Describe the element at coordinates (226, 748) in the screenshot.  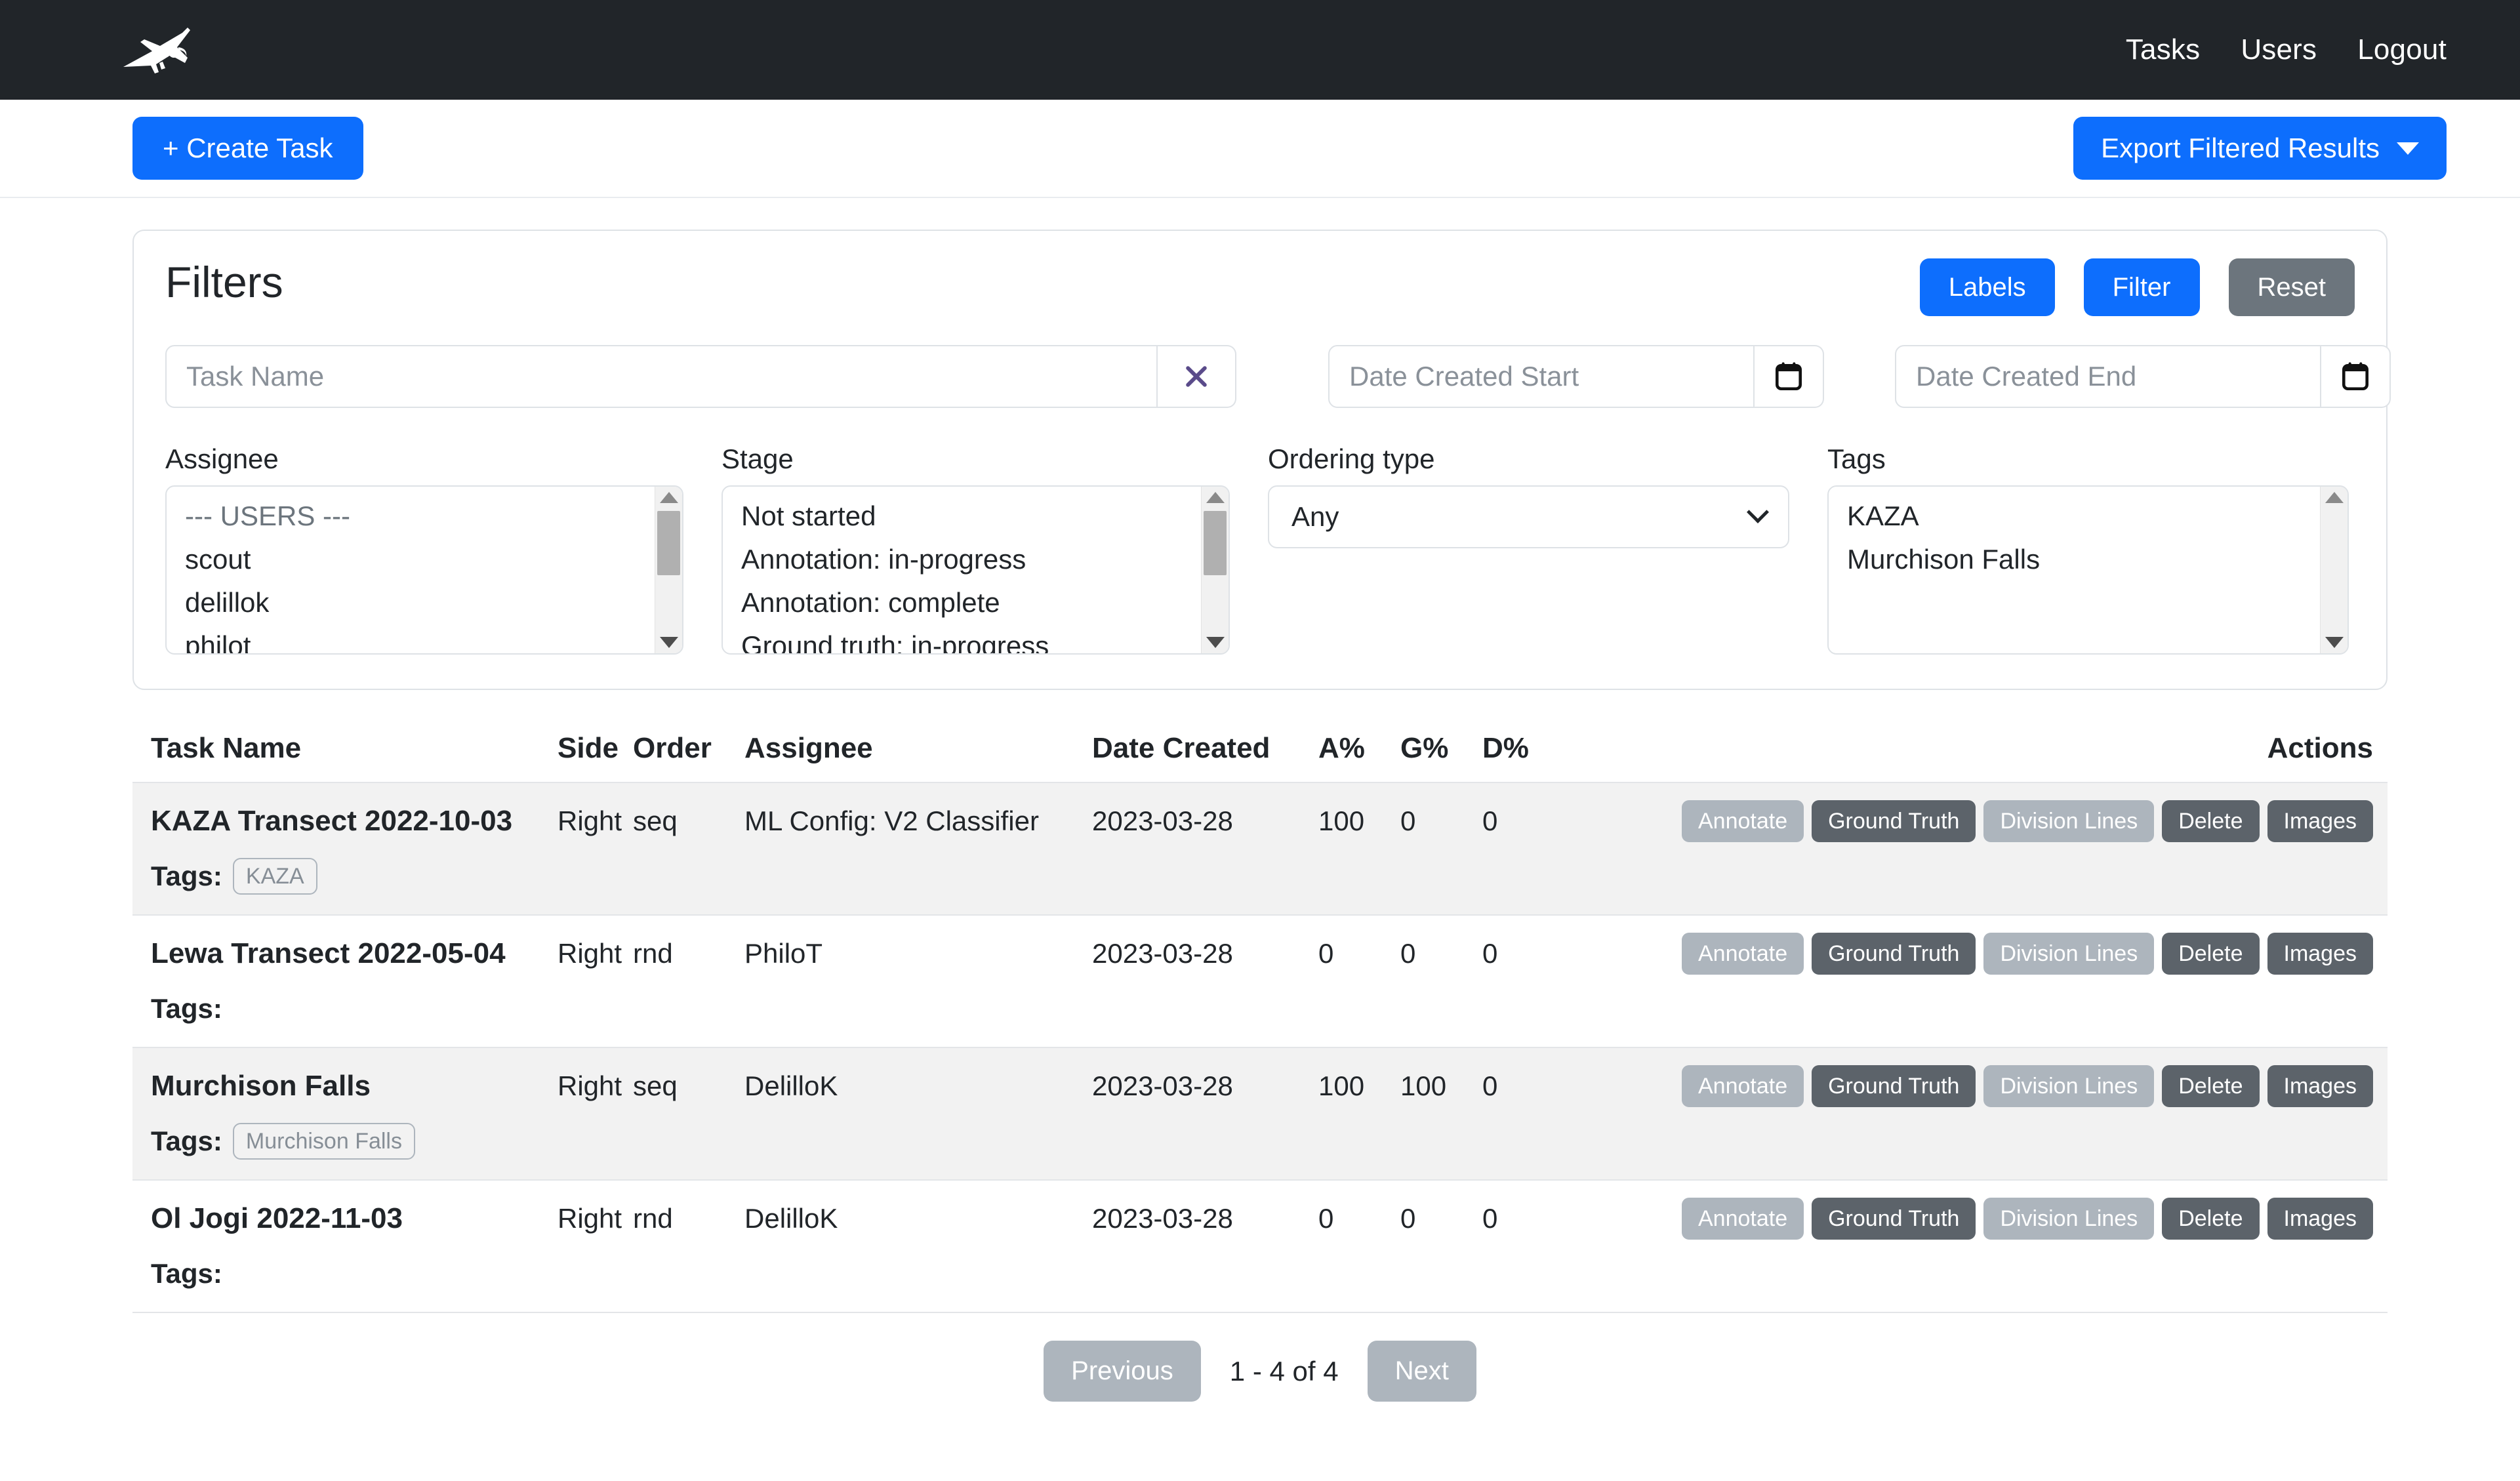
I see `column-header-task-name: Task Name` at that location.